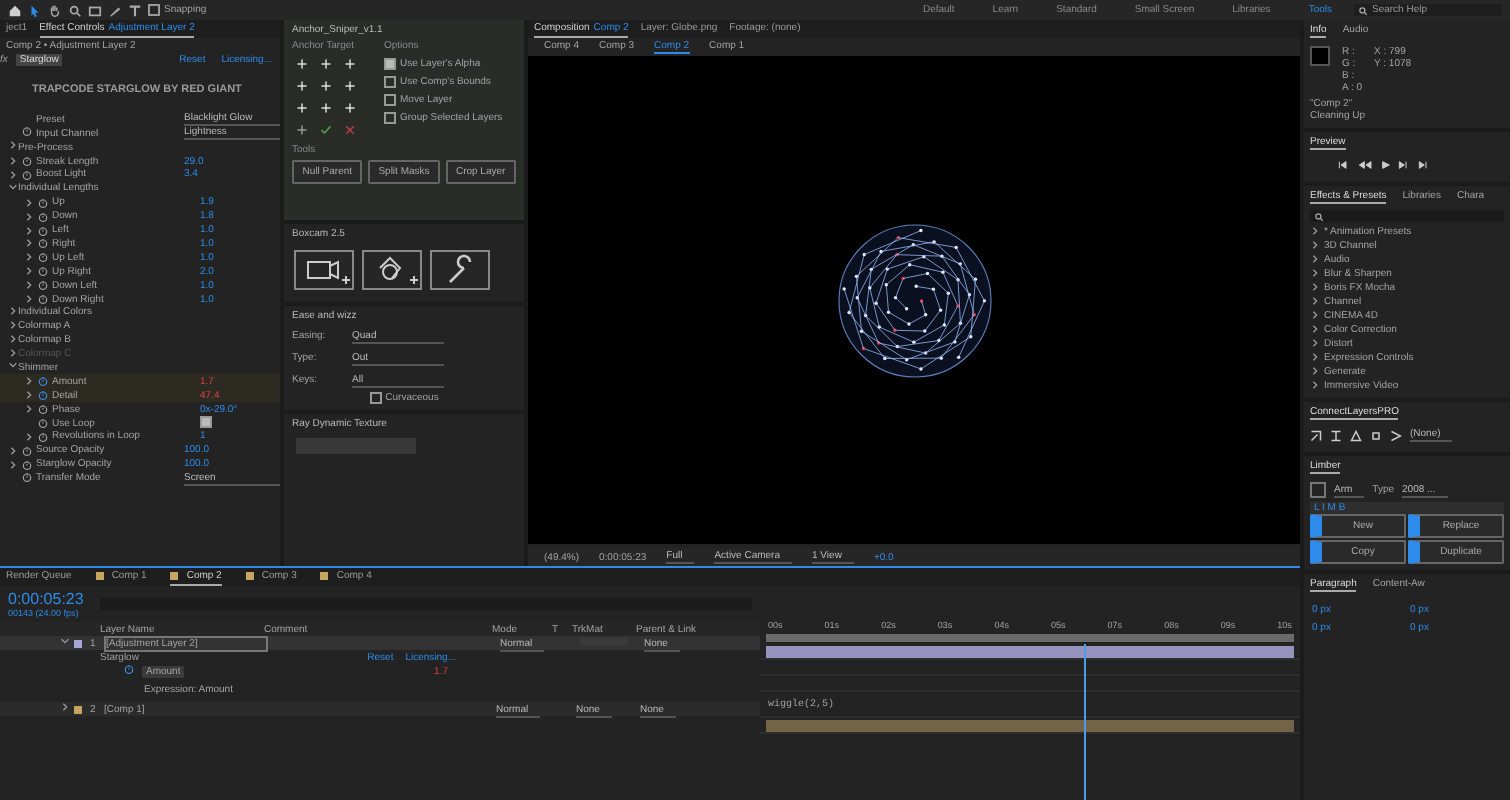  What do you see at coordinates (1030, 638) in the screenshot?
I see `work-area-bar` at bounding box center [1030, 638].